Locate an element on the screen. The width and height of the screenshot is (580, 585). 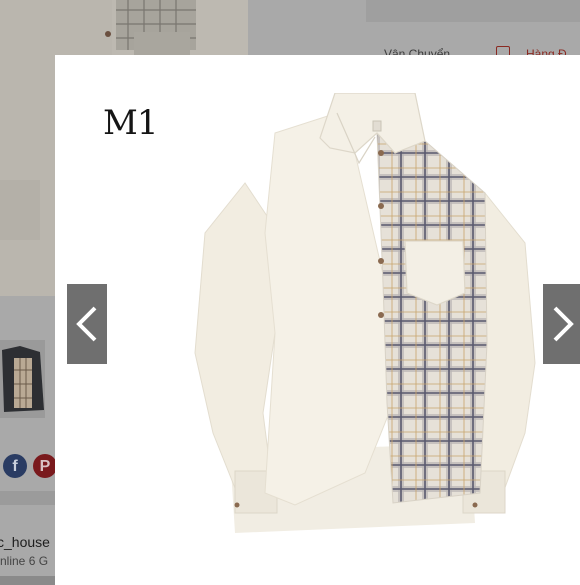
divider is located at coordinates (27, 498).